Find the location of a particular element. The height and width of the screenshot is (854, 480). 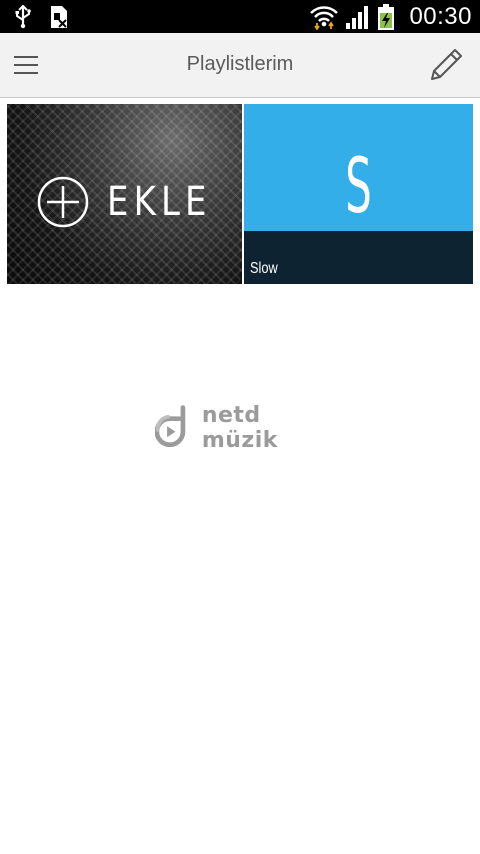

page-title: Playlistlerim is located at coordinates (240, 64).